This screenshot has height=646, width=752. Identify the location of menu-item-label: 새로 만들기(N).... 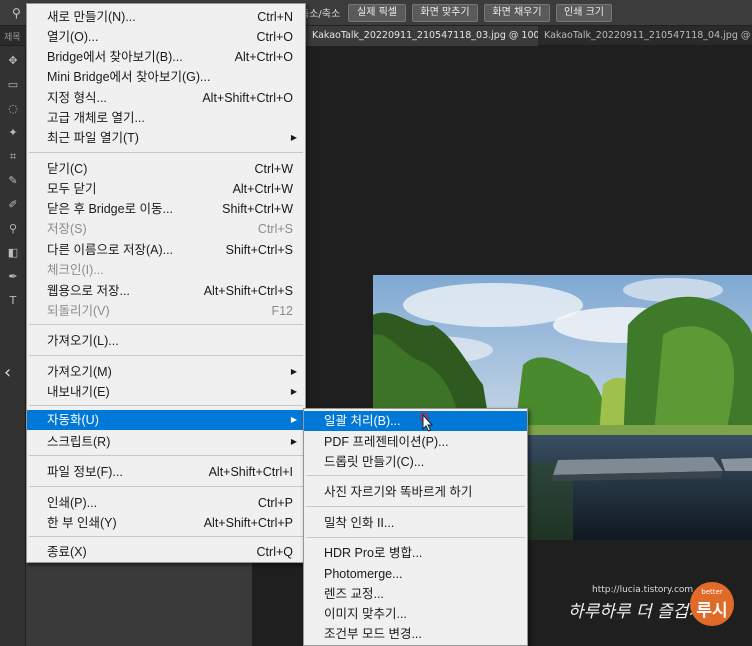
(91, 17).